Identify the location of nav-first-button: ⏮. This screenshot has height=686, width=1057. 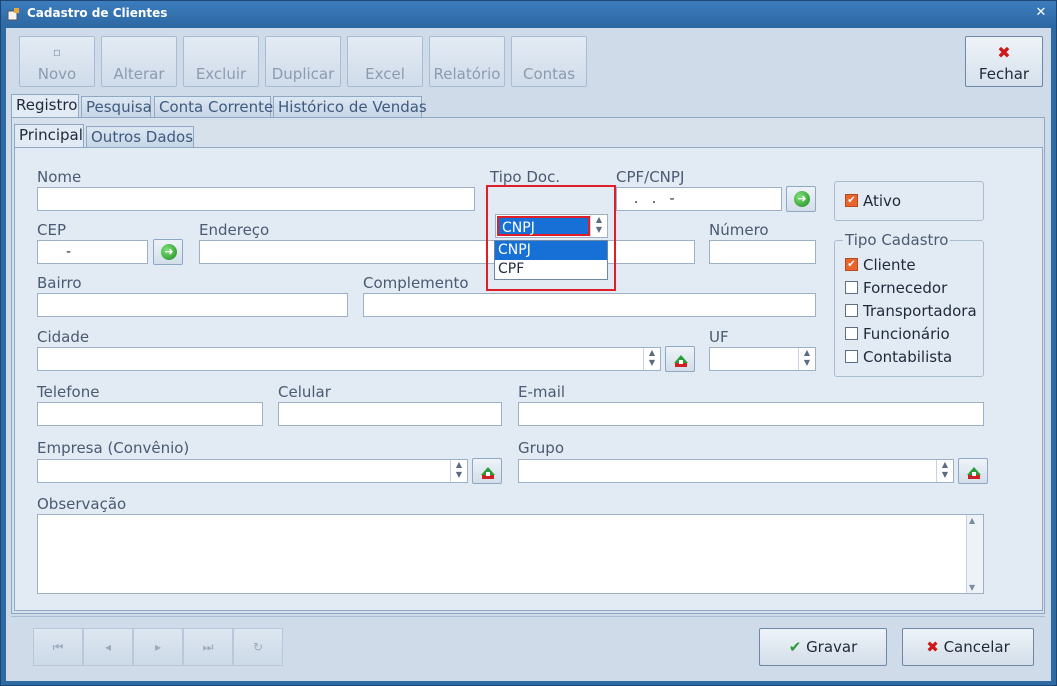
(58, 647).